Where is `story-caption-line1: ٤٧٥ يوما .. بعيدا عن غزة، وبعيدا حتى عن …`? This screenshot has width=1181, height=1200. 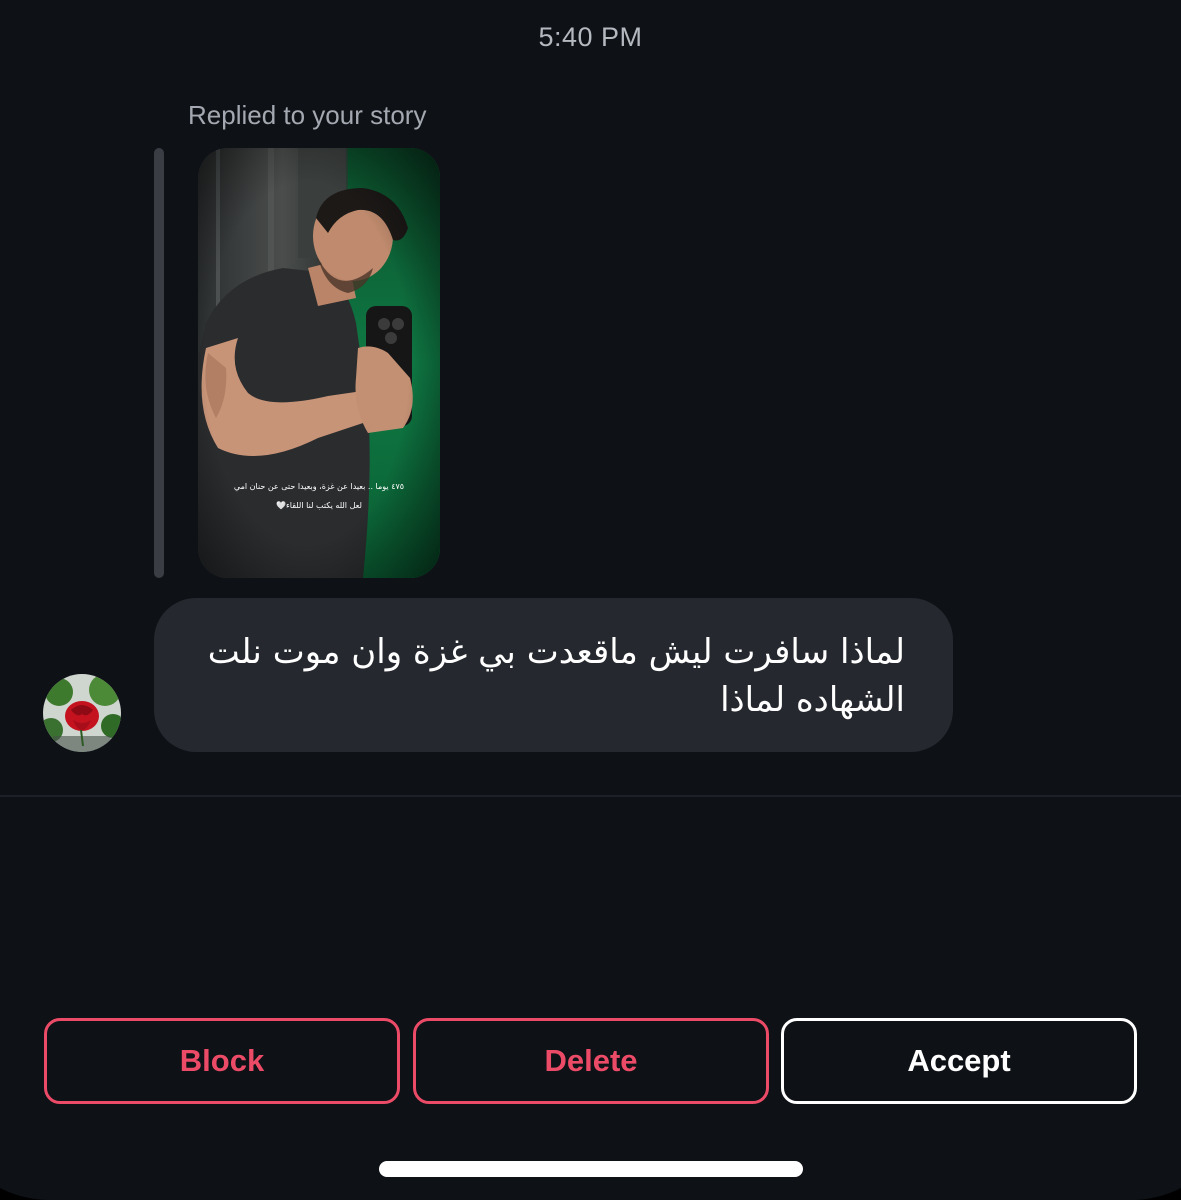
story-caption-line1: ٤٧٥ يوما .. بعيدا عن غزة، وبعيدا حتى عن … is located at coordinates (319, 486).